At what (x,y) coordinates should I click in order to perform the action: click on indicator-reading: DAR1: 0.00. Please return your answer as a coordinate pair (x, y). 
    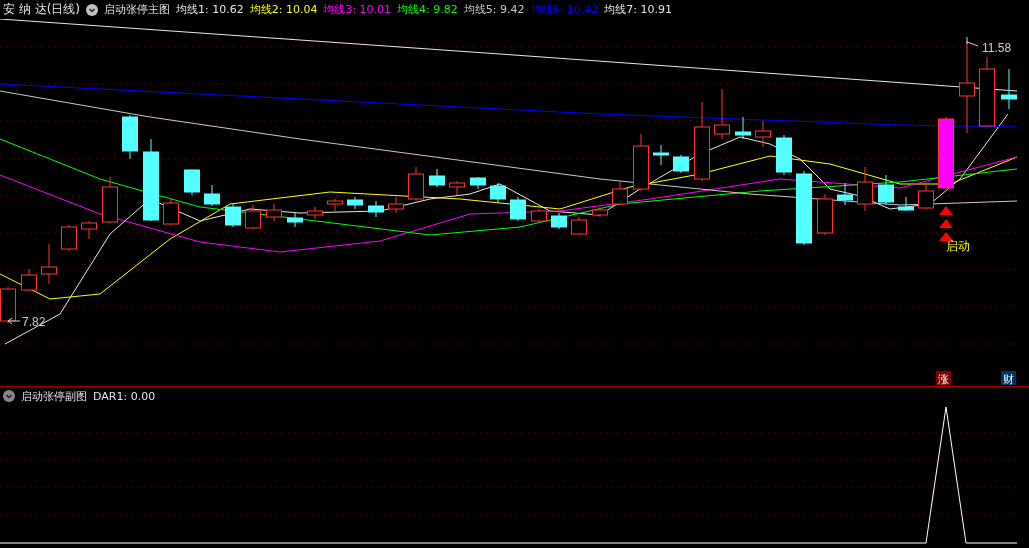
    Looking at the image, I should click on (124, 396).